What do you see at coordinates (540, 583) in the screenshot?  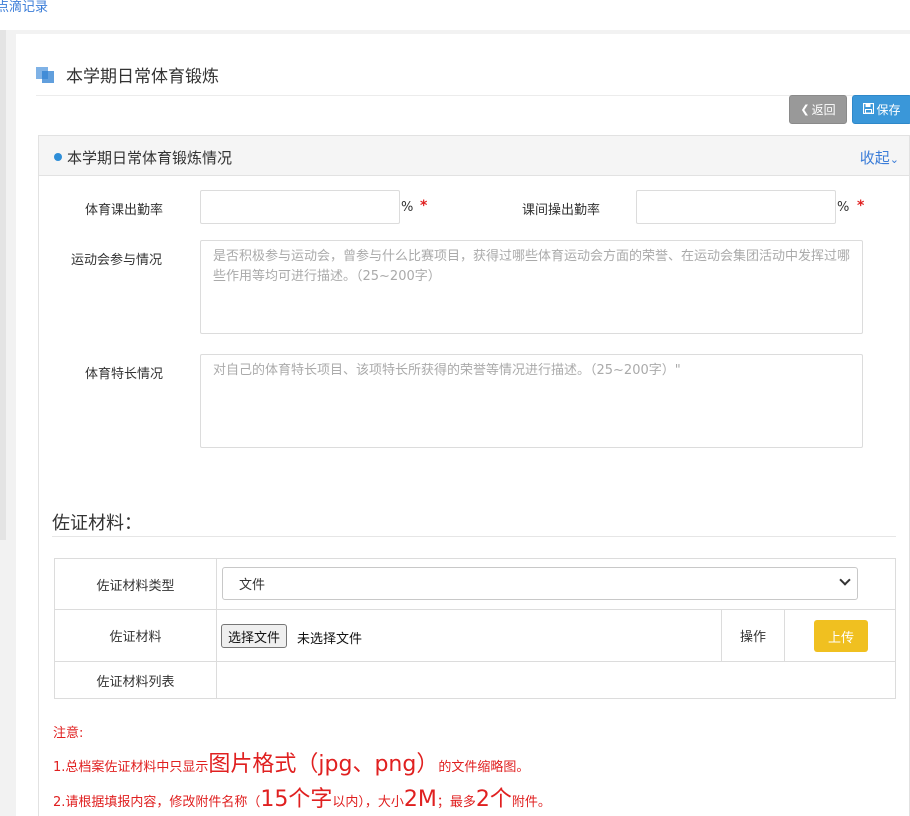 I see `evidence-type-select: 文件` at bounding box center [540, 583].